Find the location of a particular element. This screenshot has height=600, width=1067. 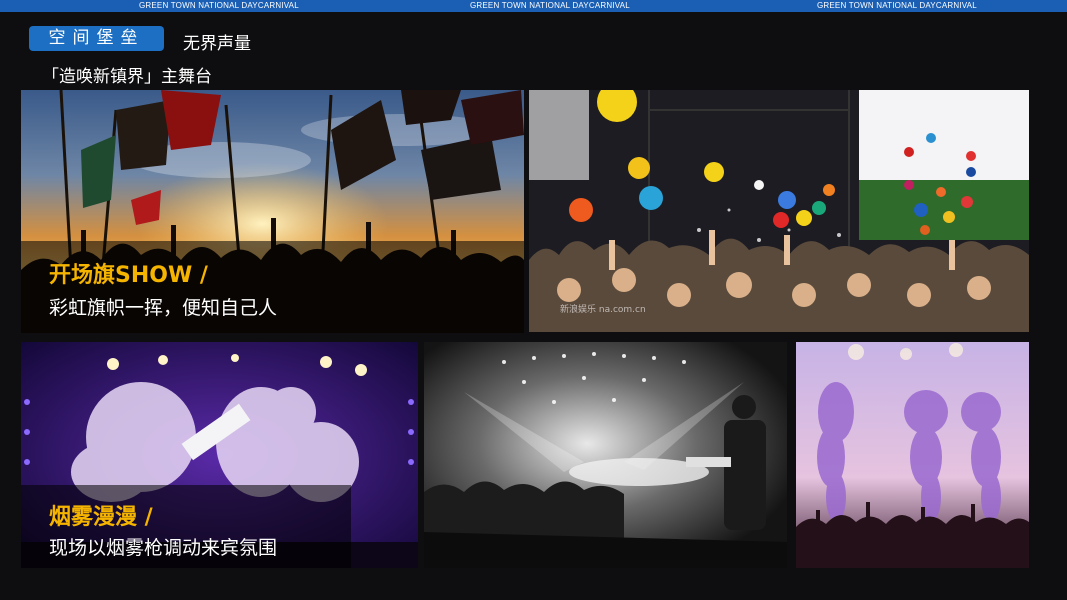

photo-club-co2 is located at coordinates (605, 455).